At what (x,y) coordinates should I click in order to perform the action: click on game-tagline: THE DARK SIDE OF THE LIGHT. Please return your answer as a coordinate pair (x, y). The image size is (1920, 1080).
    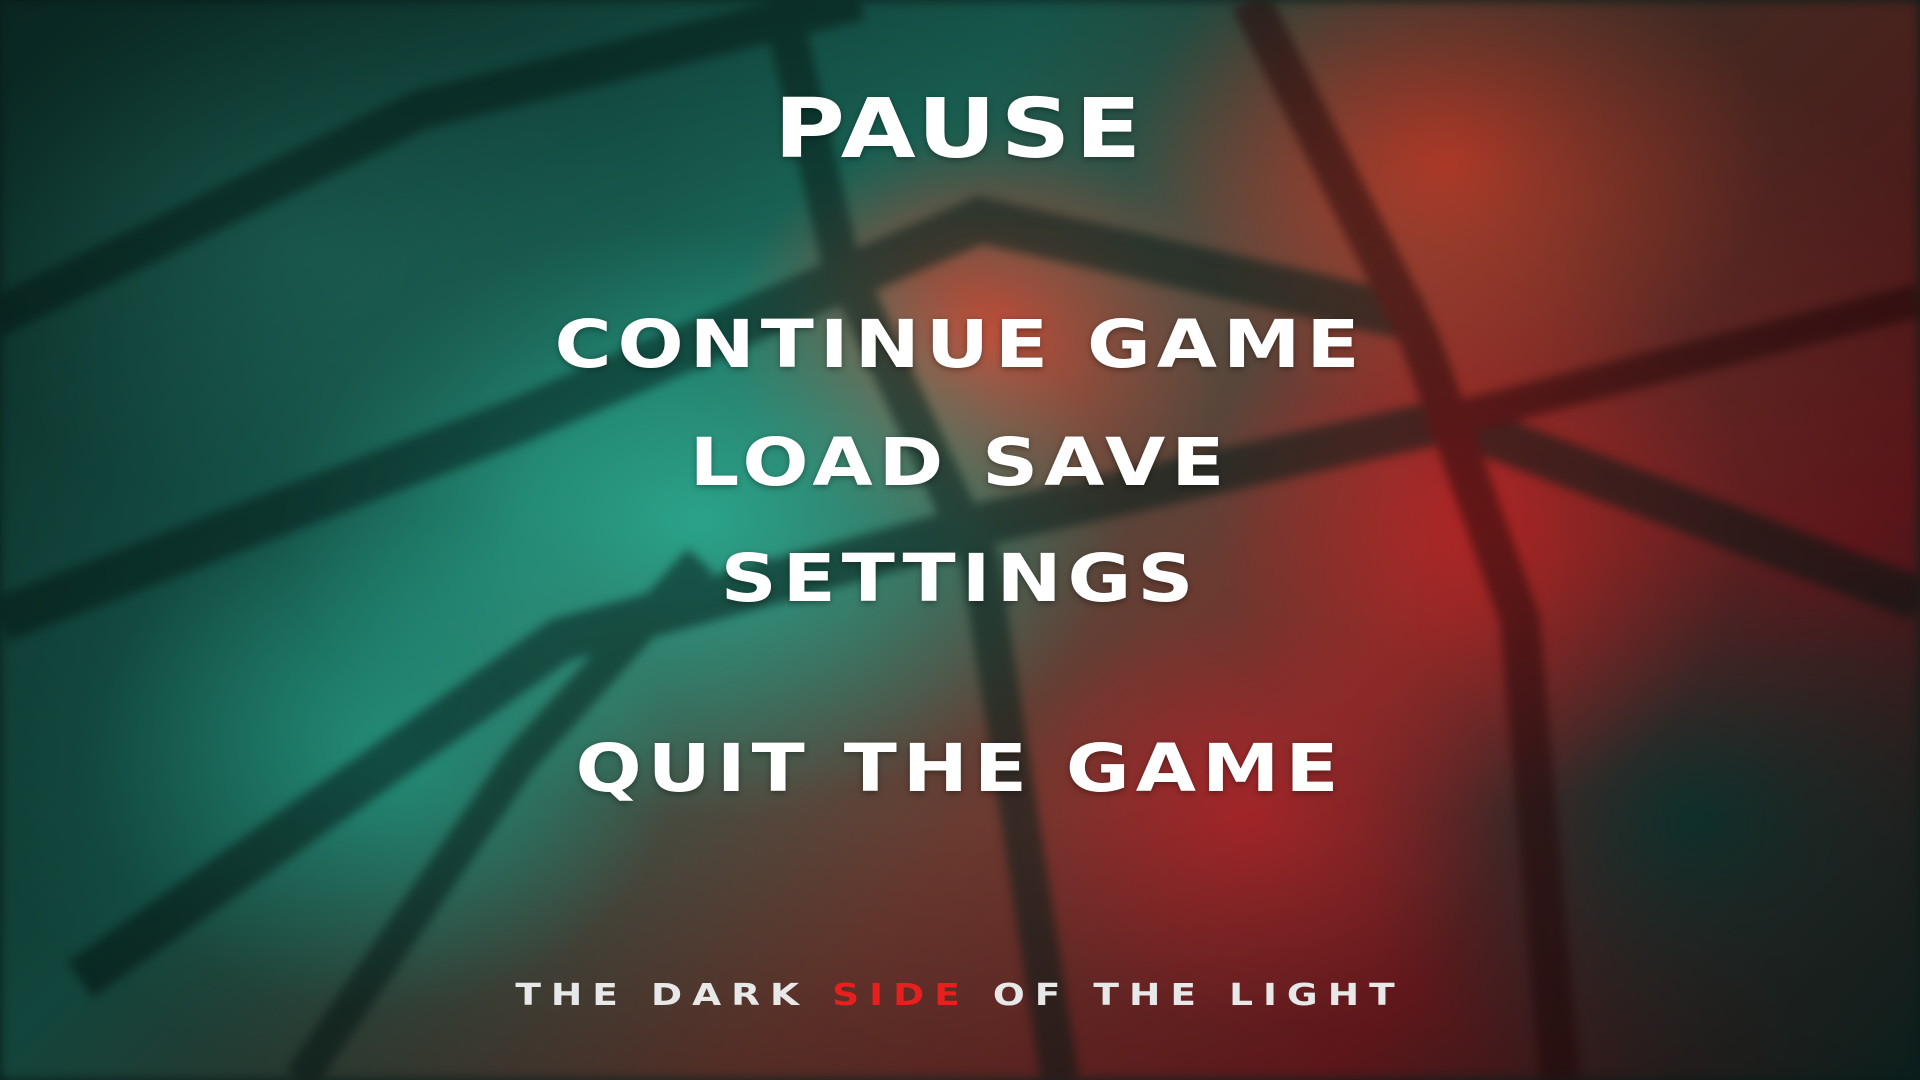
    Looking at the image, I should click on (960, 995).